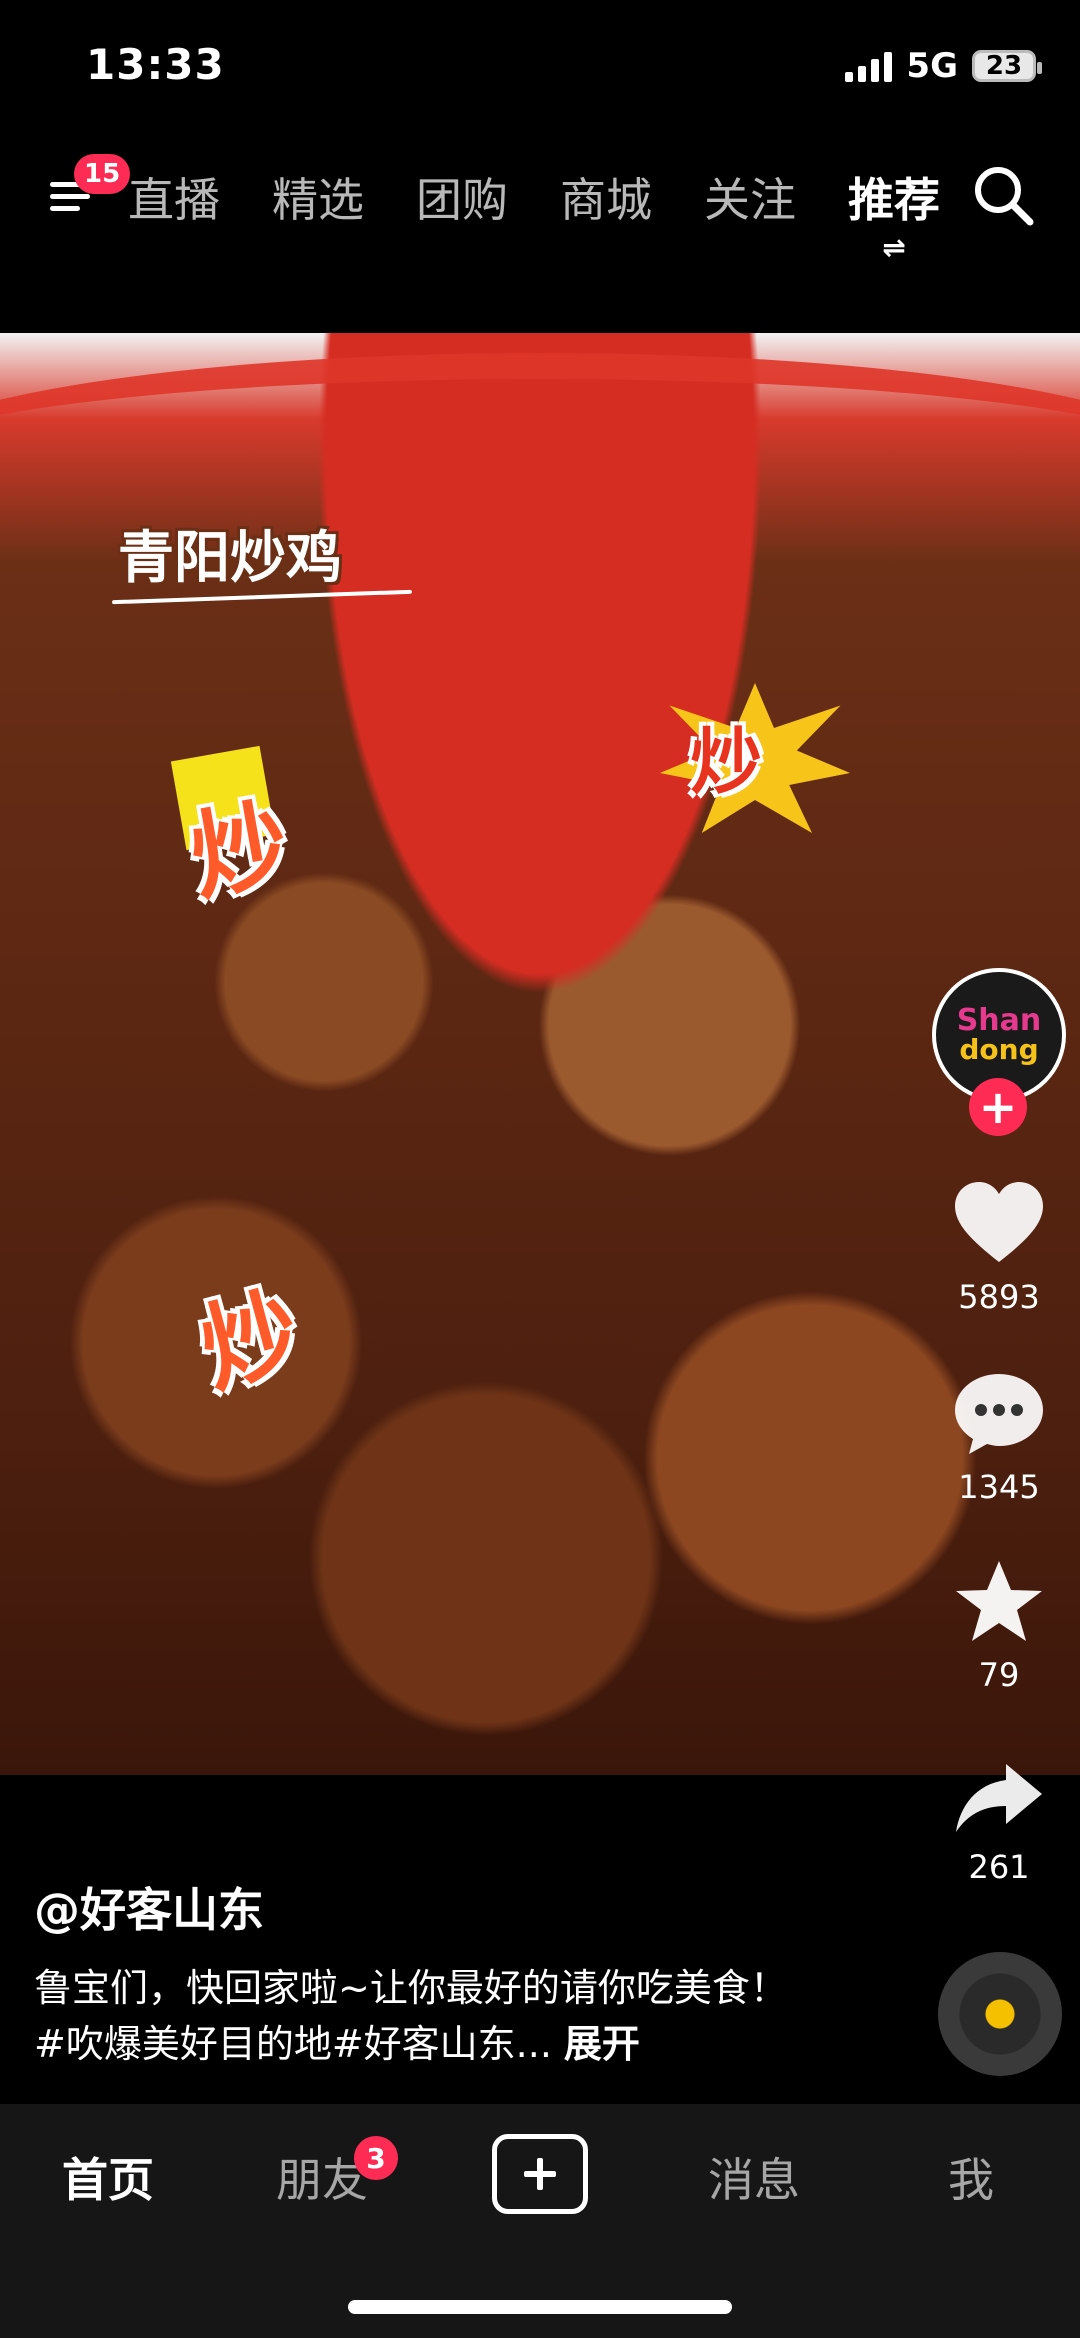 The image size is (1080, 2338). Describe the element at coordinates (462, 197) in the screenshot. I see `tab-group-buy: 团购` at that location.